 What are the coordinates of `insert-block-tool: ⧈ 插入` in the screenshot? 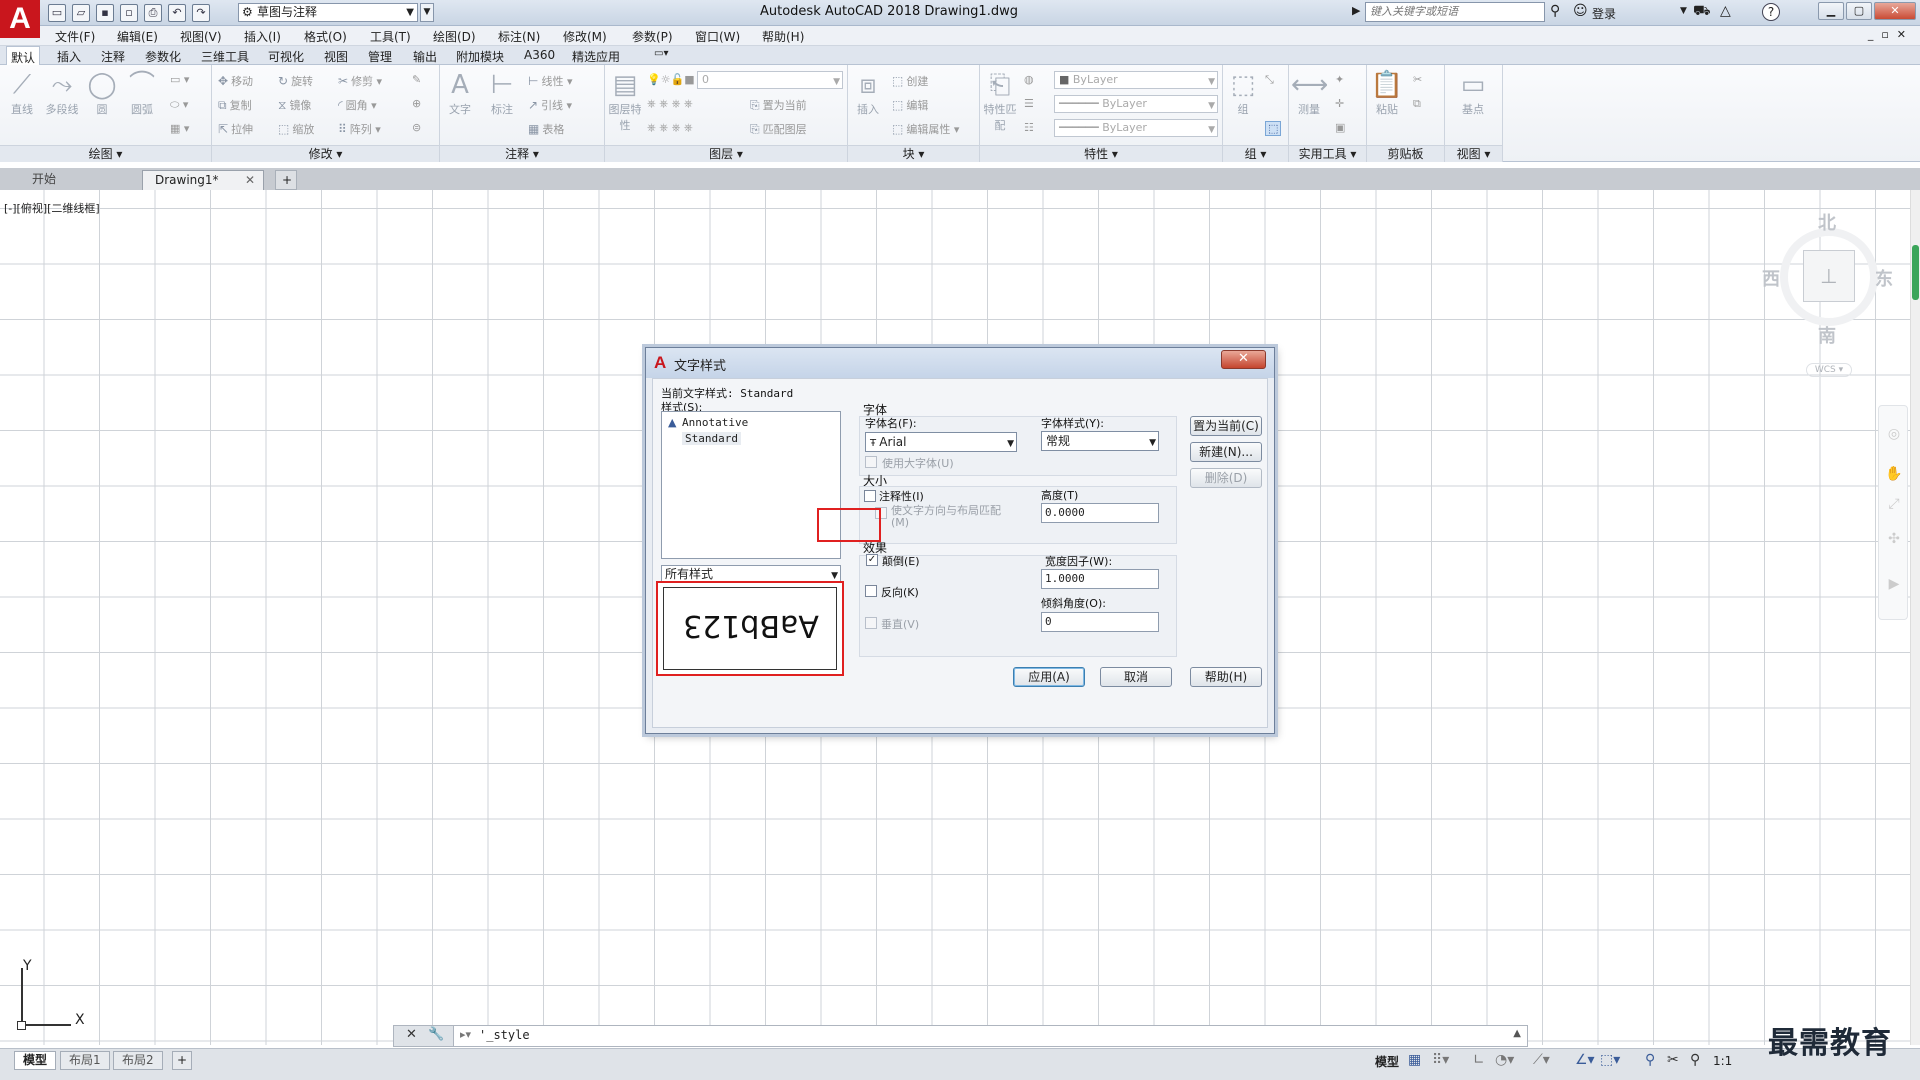 It's located at (868, 93).